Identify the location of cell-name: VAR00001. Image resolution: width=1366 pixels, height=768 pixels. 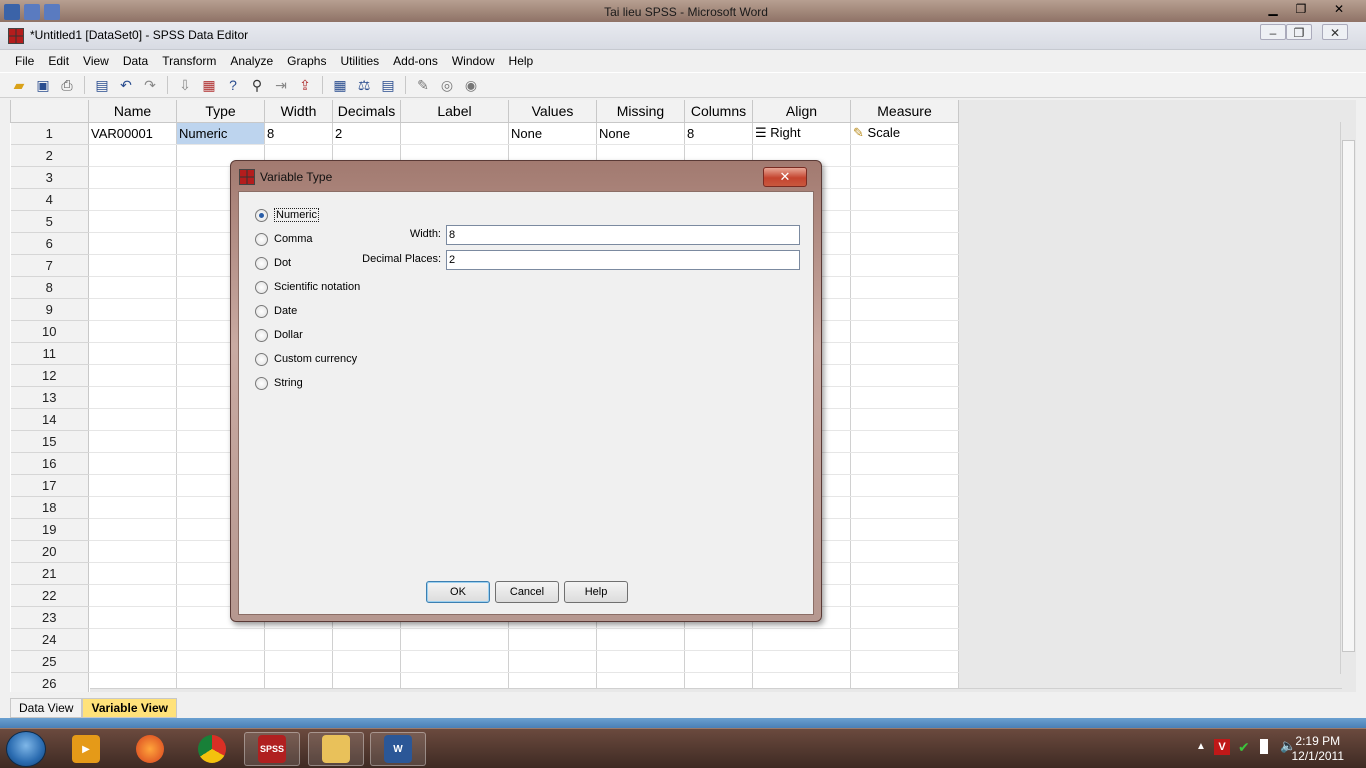
(132, 133).